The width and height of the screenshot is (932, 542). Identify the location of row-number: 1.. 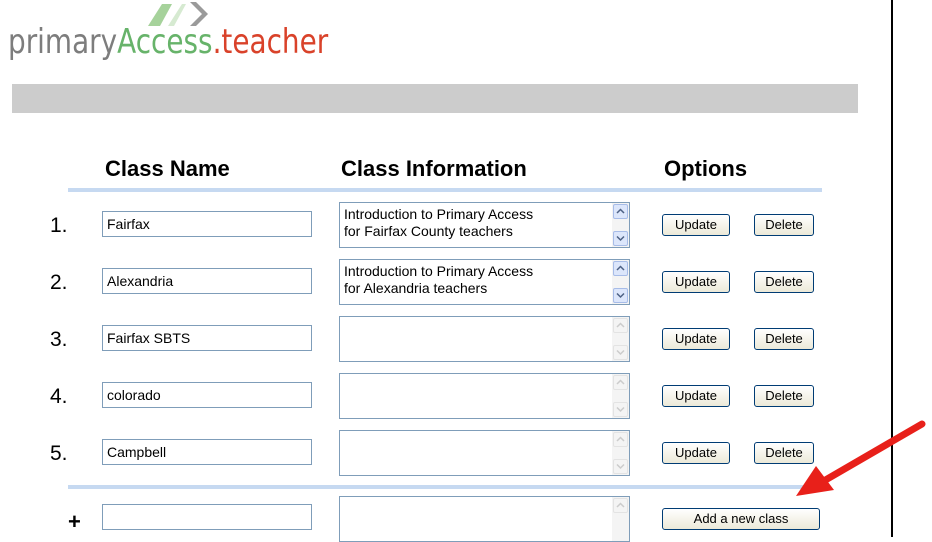
(59, 225).